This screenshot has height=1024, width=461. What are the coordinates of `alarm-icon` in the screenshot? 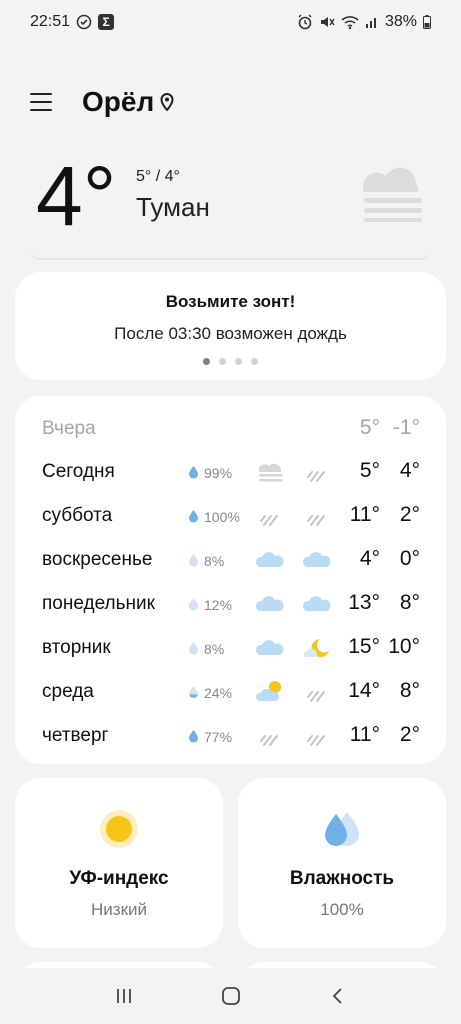 It's located at (305, 22).